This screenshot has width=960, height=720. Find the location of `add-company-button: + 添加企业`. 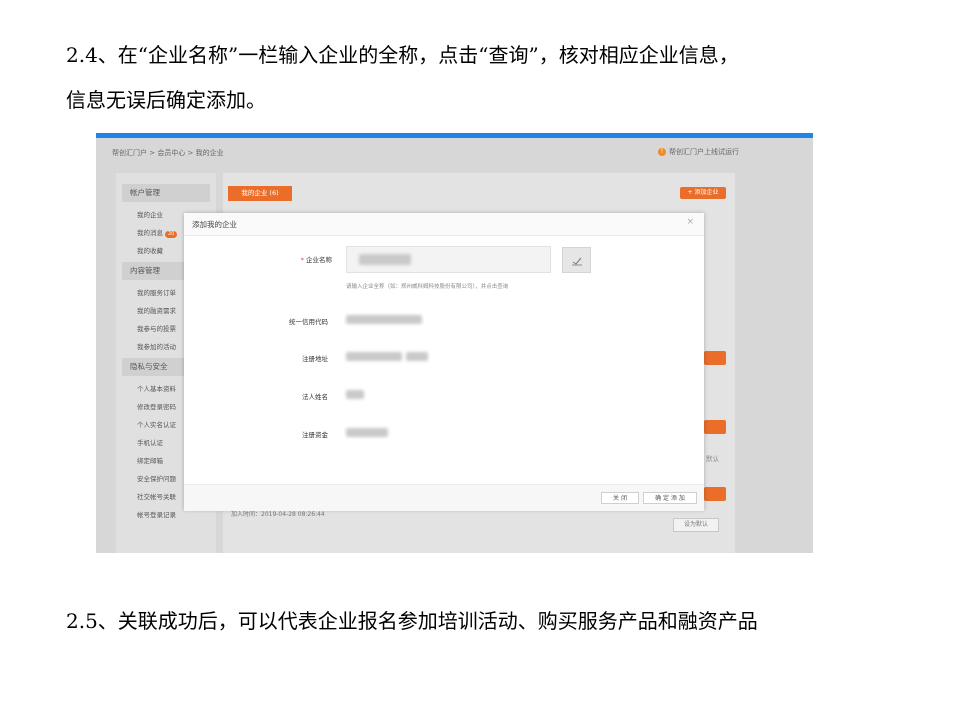

add-company-button: + 添加企业 is located at coordinates (703, 193).